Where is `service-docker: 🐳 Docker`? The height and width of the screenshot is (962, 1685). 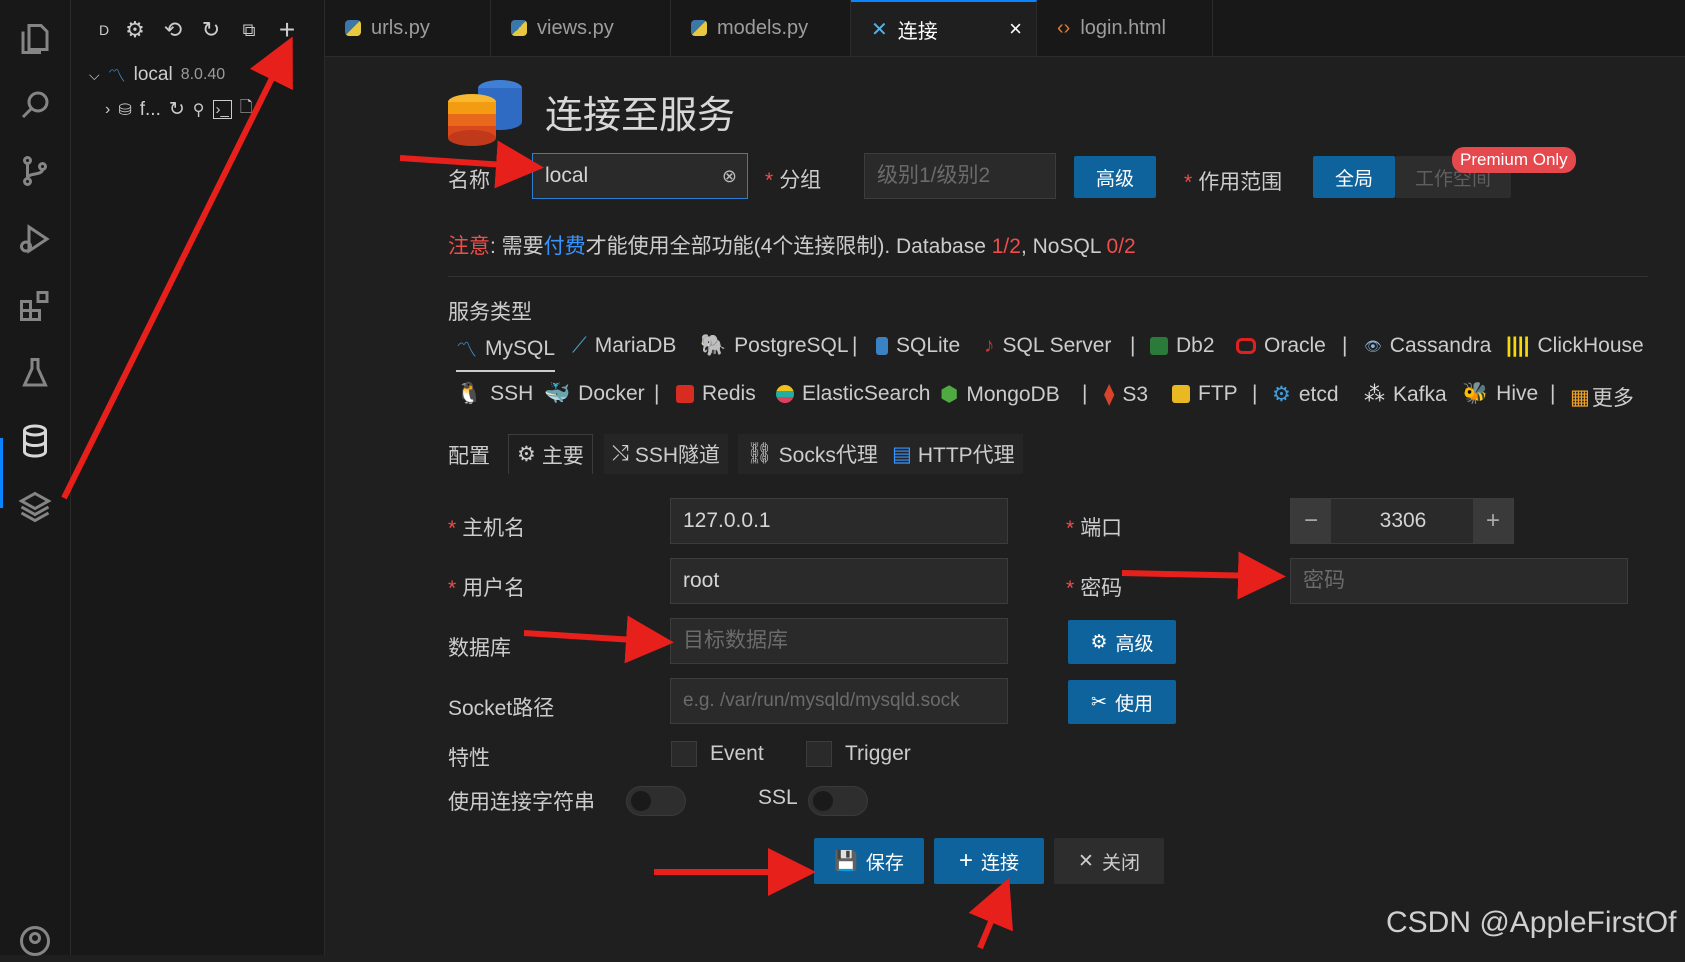
service-docker: 🐳 Docker is located at coordinates (594, 394).